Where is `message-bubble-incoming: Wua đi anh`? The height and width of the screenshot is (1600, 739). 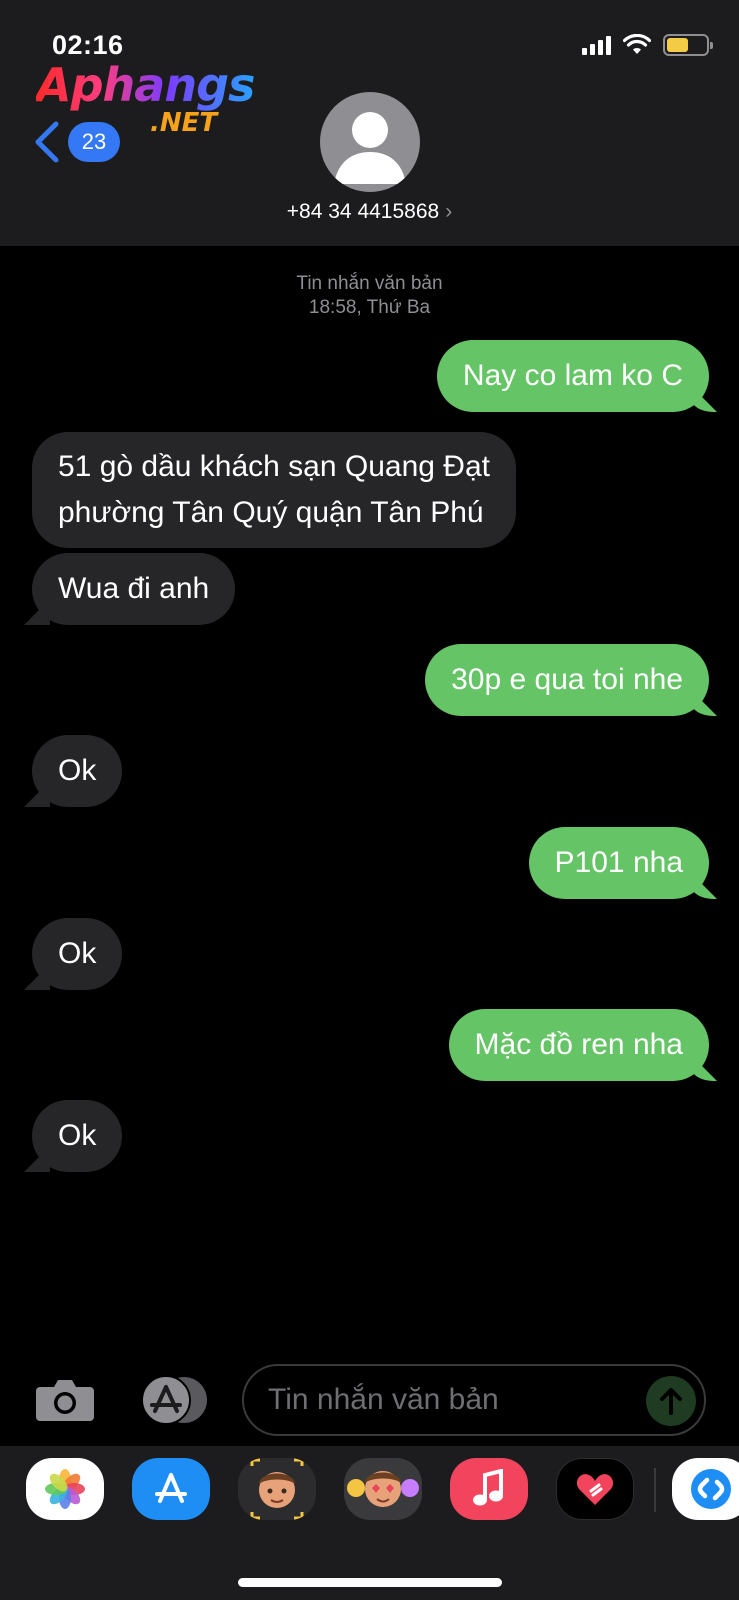 message-bubble-incoming: Wua đi anh is located at coordinates (134, 589).